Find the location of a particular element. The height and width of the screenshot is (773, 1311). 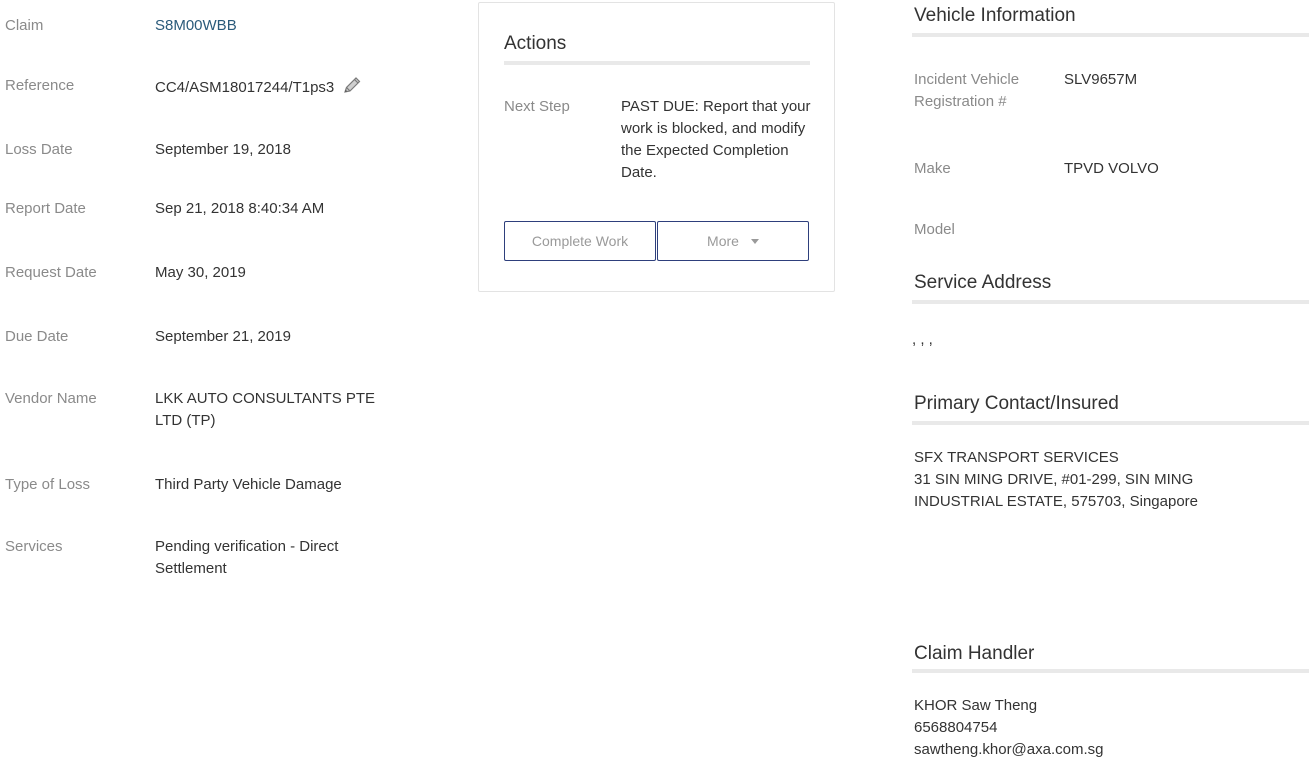

report-date-value: Sep 21, 2018 8:40:34 AM is located at coordinates (240, 208).